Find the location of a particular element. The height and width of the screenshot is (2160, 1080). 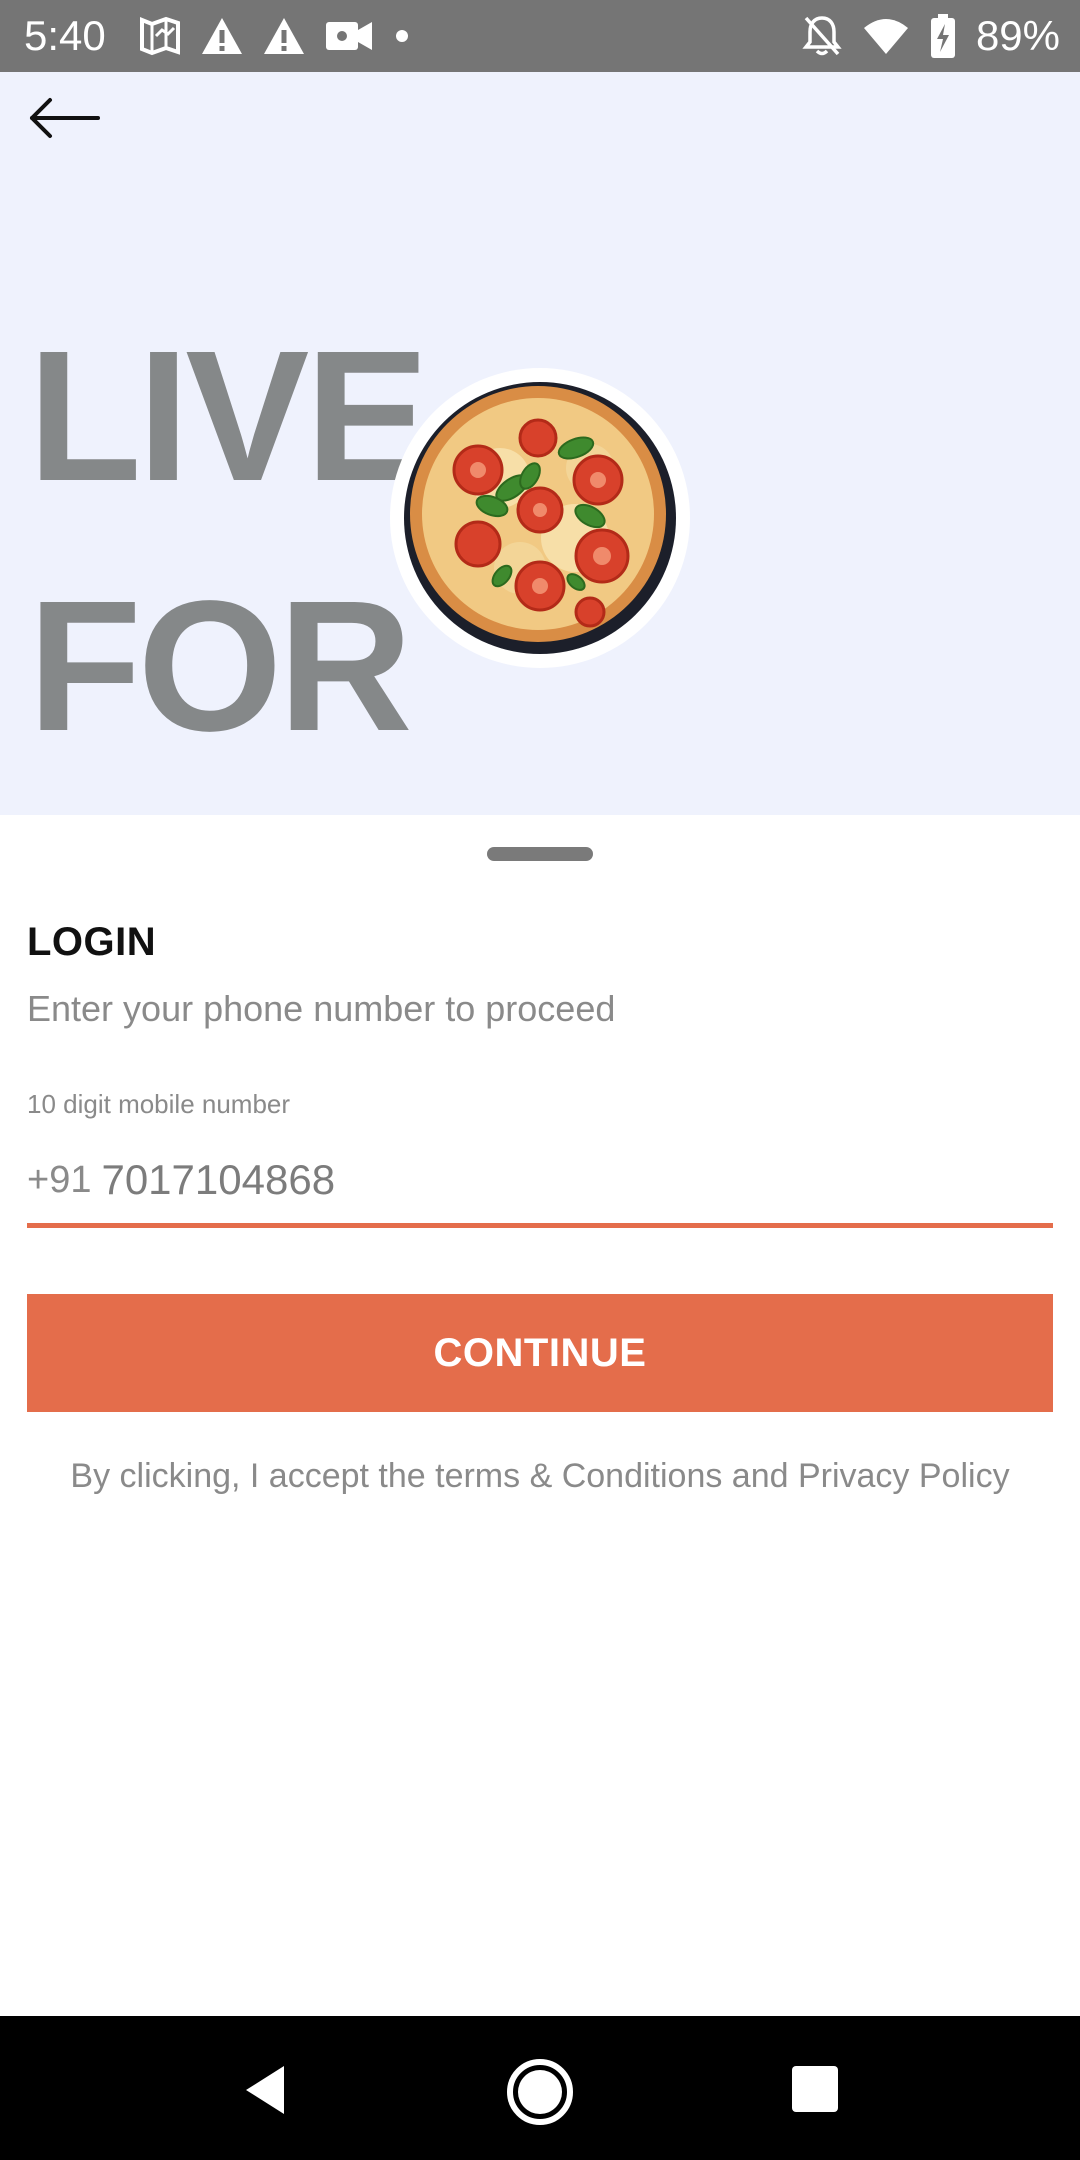

bell-off-icon is located at coordinates (822, 36).